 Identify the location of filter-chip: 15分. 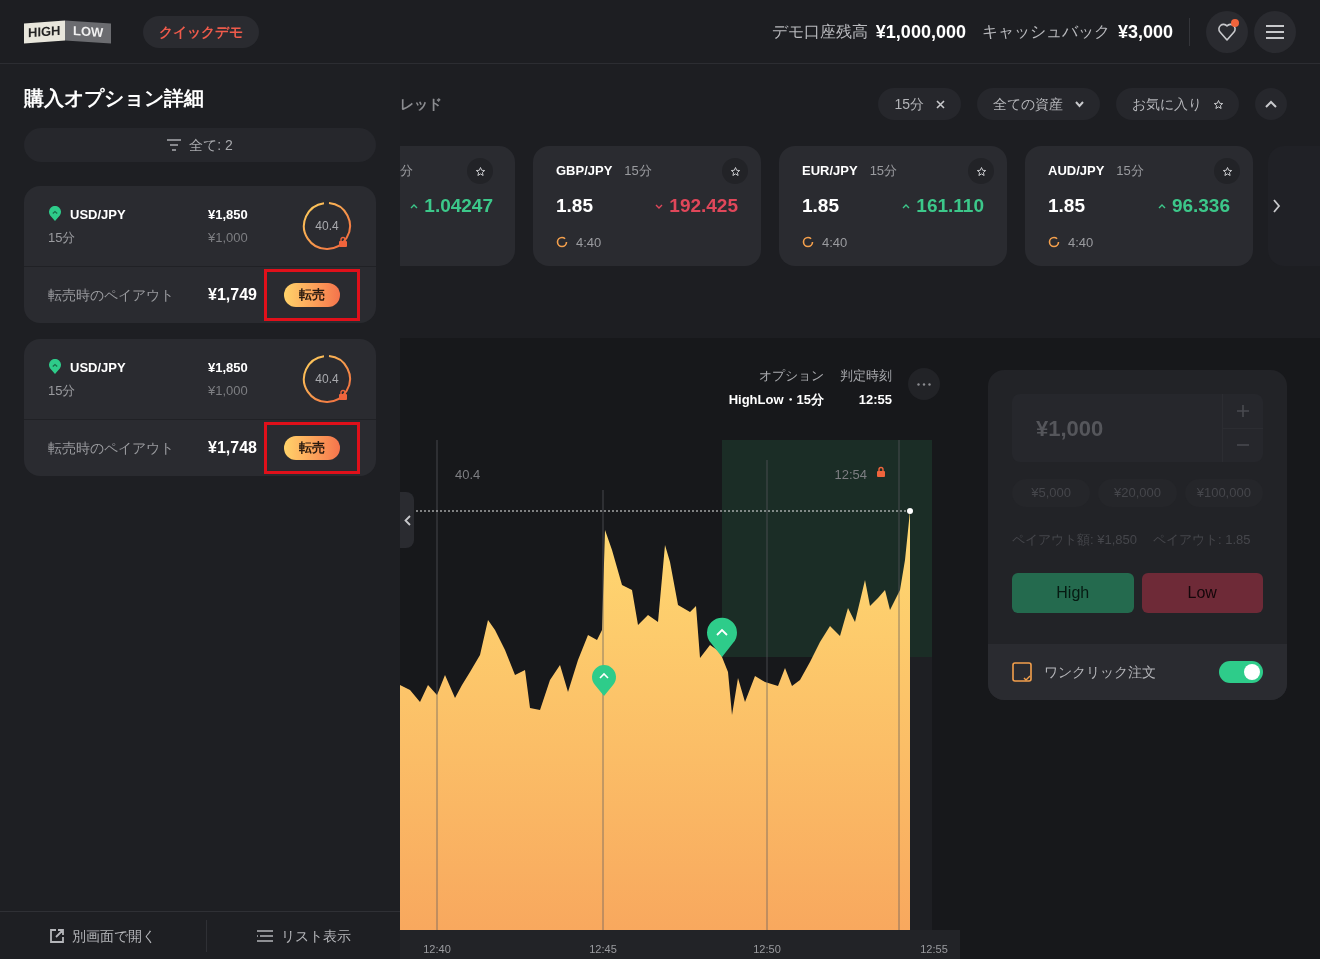
(919, 104).